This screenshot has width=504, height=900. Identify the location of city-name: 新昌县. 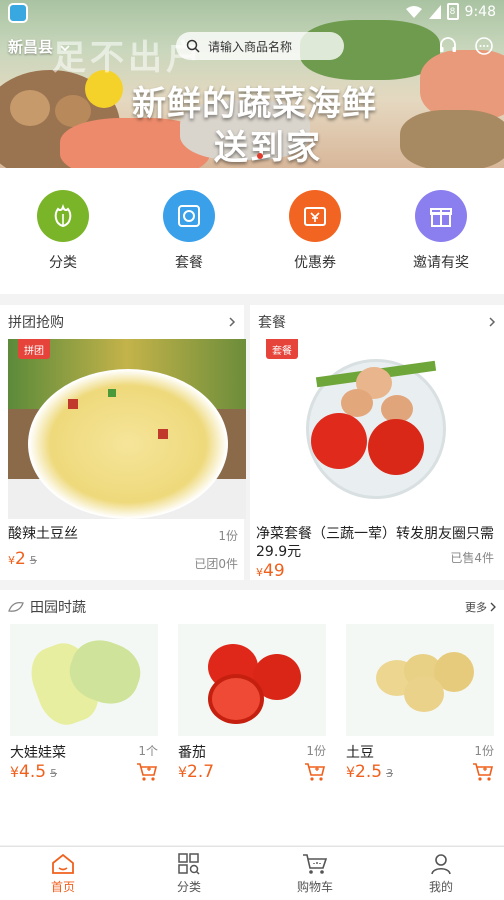
(31, 47).